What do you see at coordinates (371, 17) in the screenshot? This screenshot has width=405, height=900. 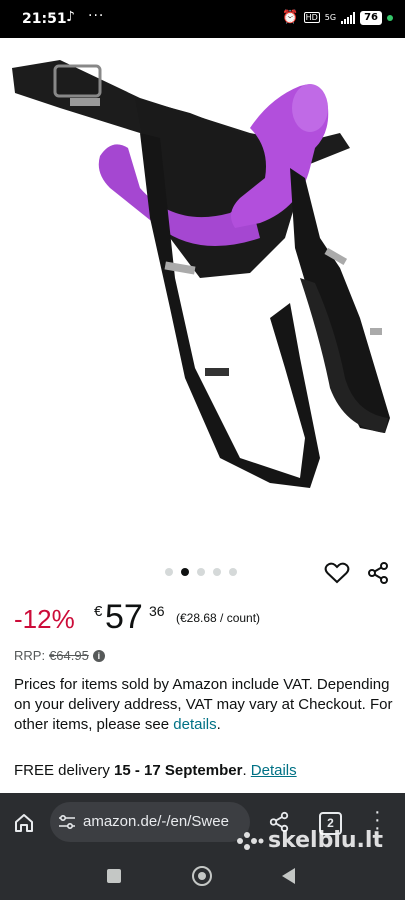 I see `battery-icon: 76` at bounding box center [371, 17].